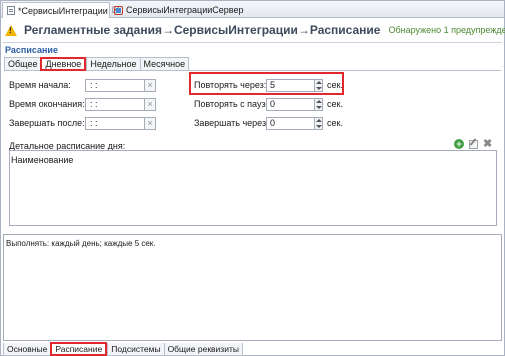  Describe the element at coordinates (11, 10) in the screenshot. I see `document-icon` at that location.